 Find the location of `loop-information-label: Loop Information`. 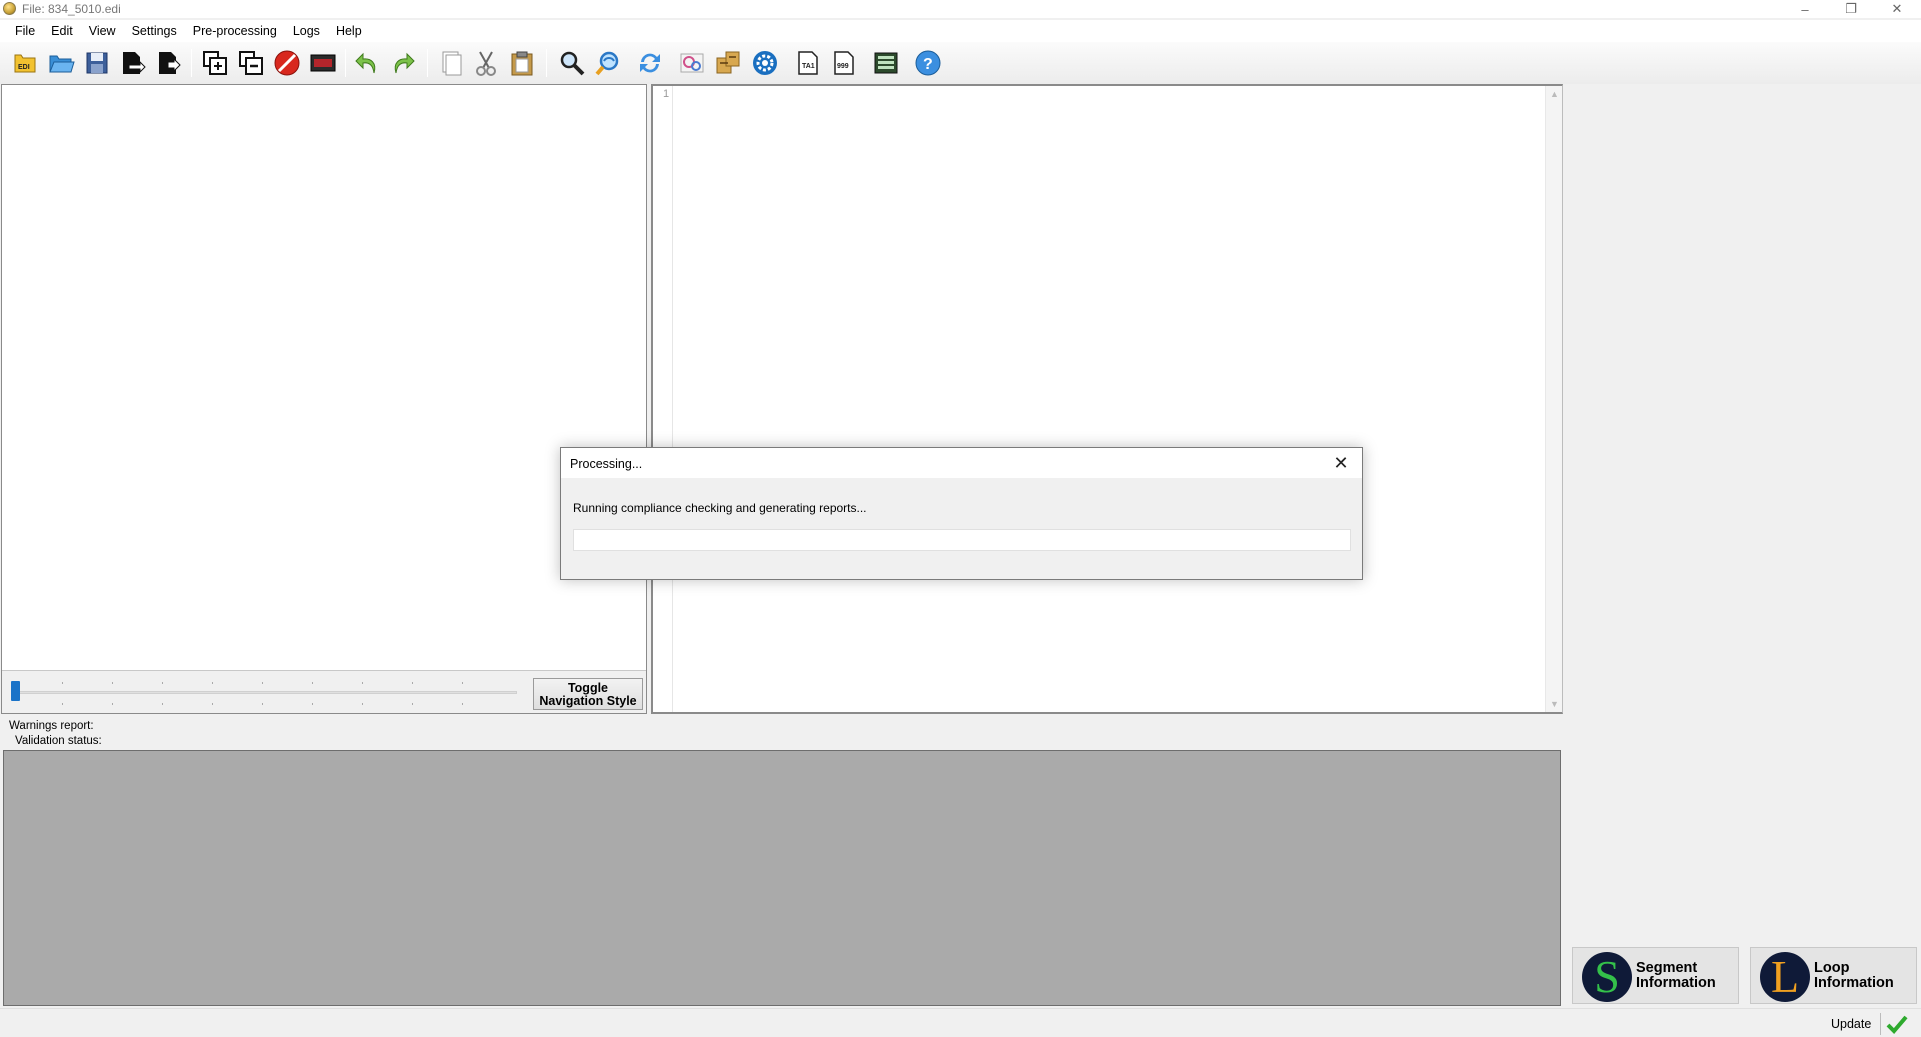

loop-information-label: Loop Information is located at coordinates (1854, 976).